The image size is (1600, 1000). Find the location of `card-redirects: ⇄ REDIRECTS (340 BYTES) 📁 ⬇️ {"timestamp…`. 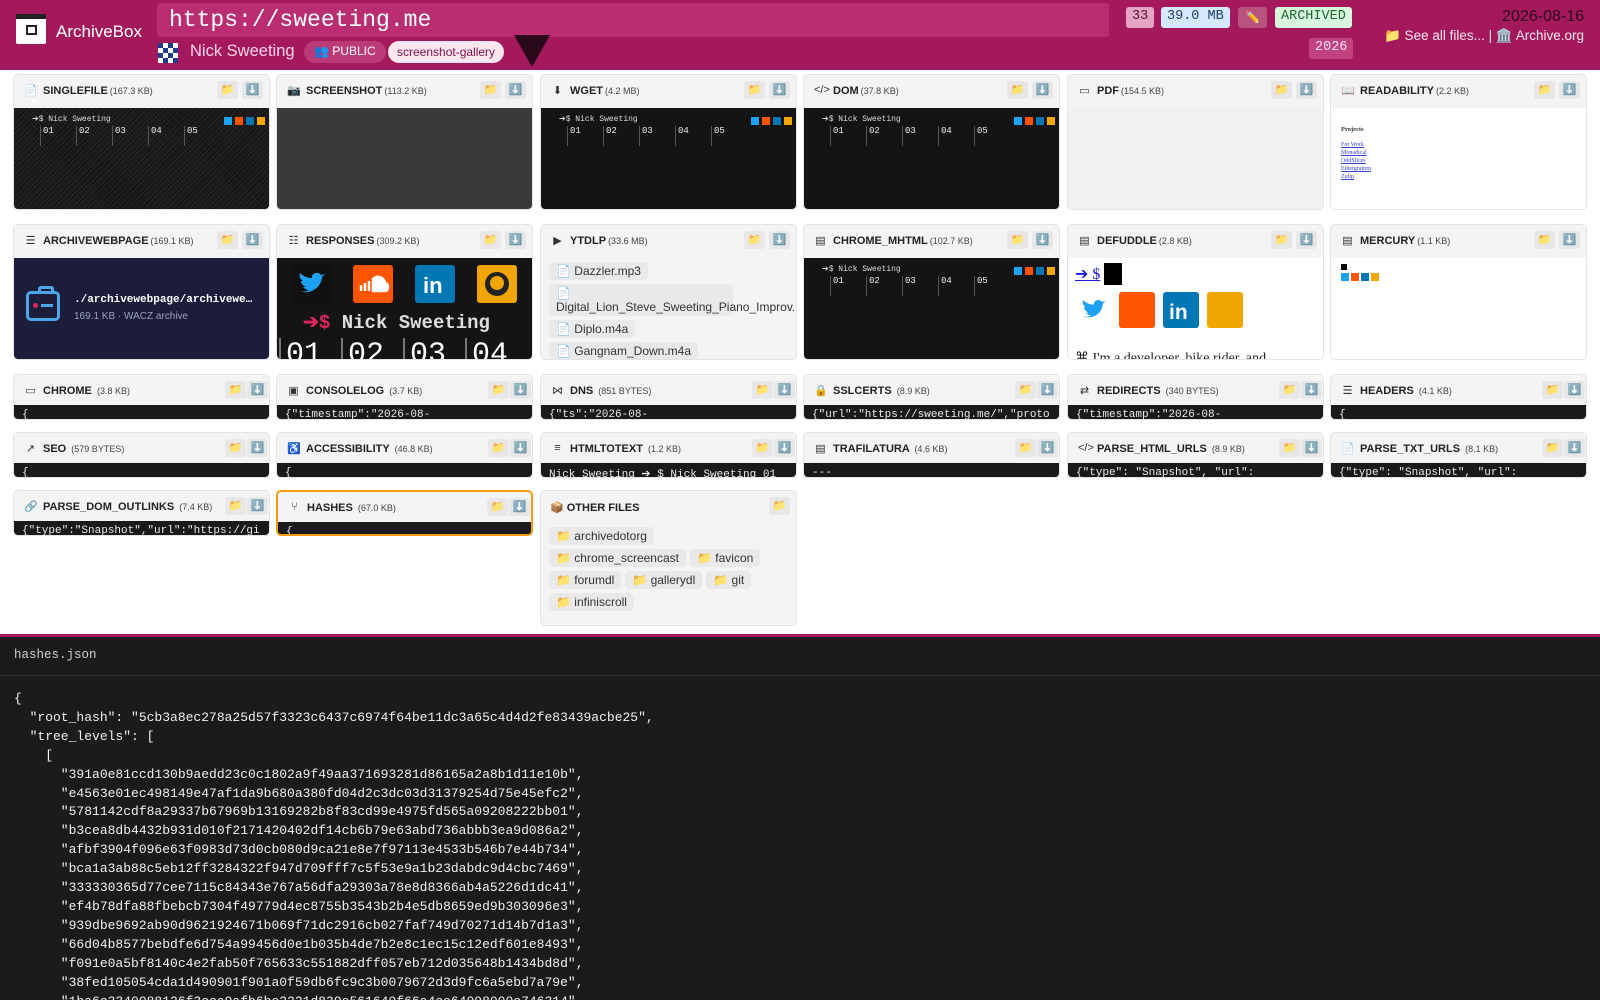

card-redirects: ⇄ REDIRECTS (340 BYTES) 📁 ⬇️ {"timestamp… is located at coordinates (1195, 397).